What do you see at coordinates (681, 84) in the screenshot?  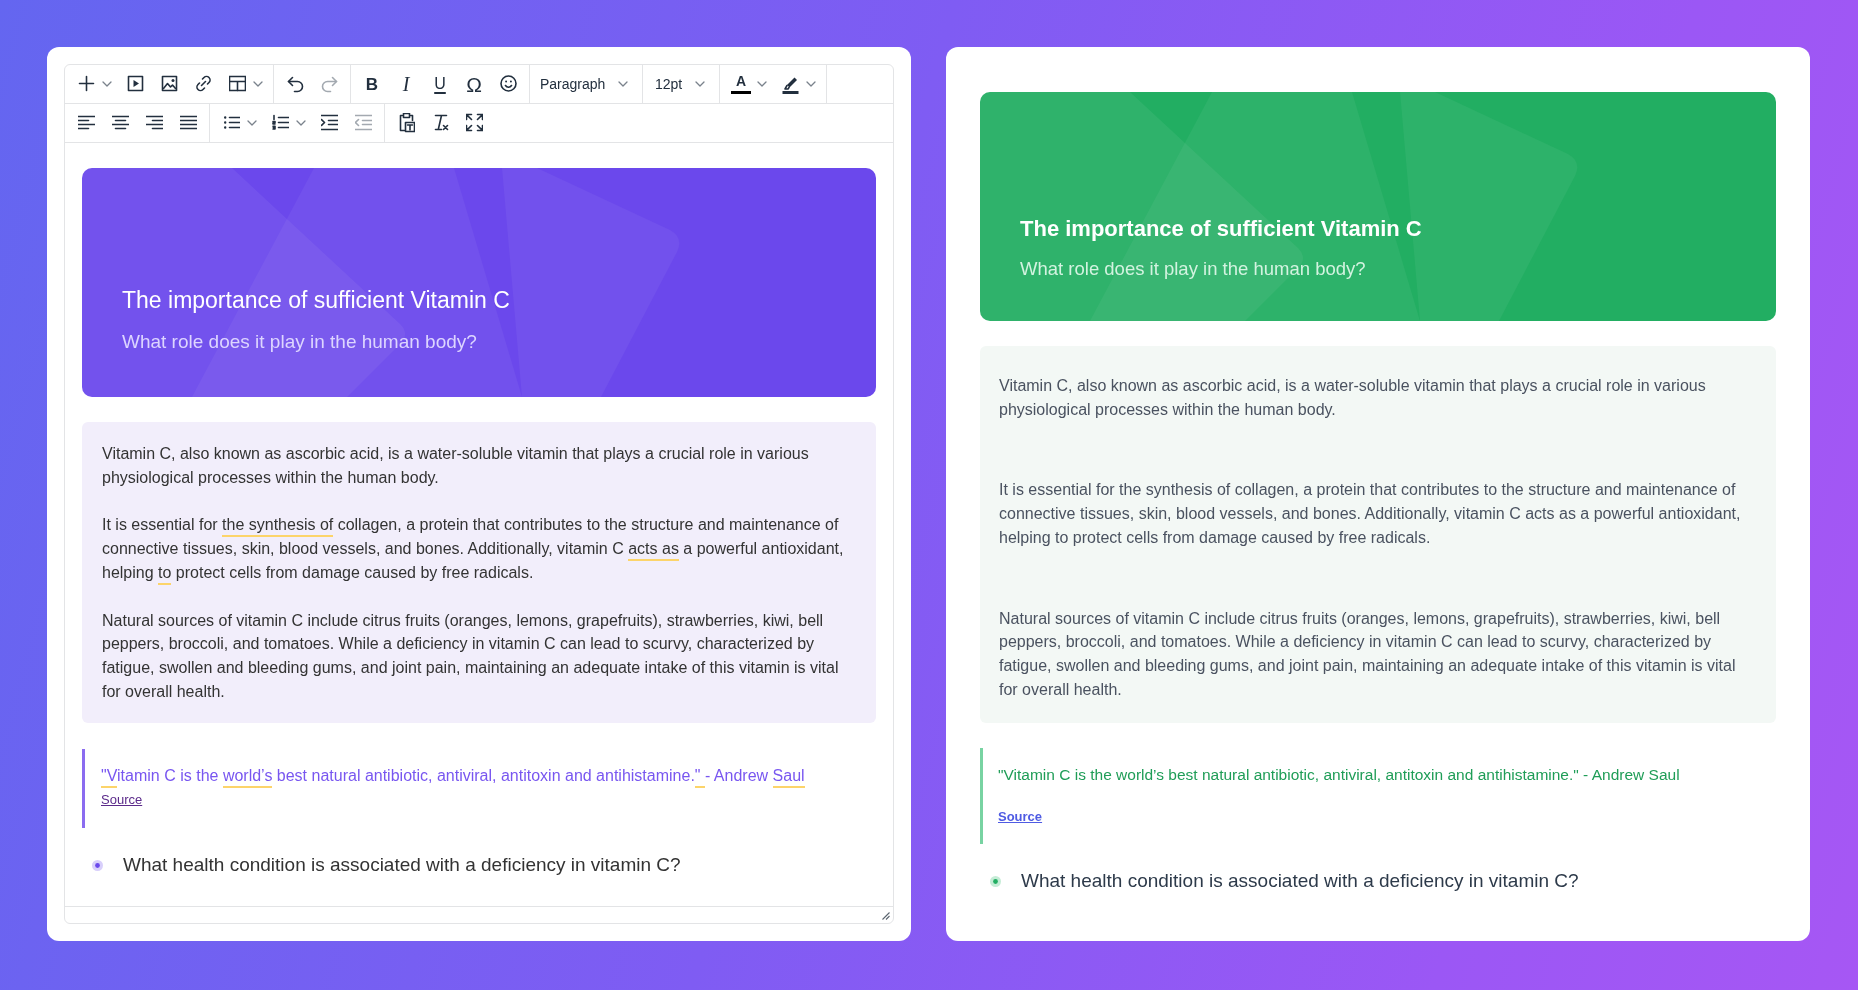 I see `font-size-dropdown: 12pt` at bounding box center [681, 84].